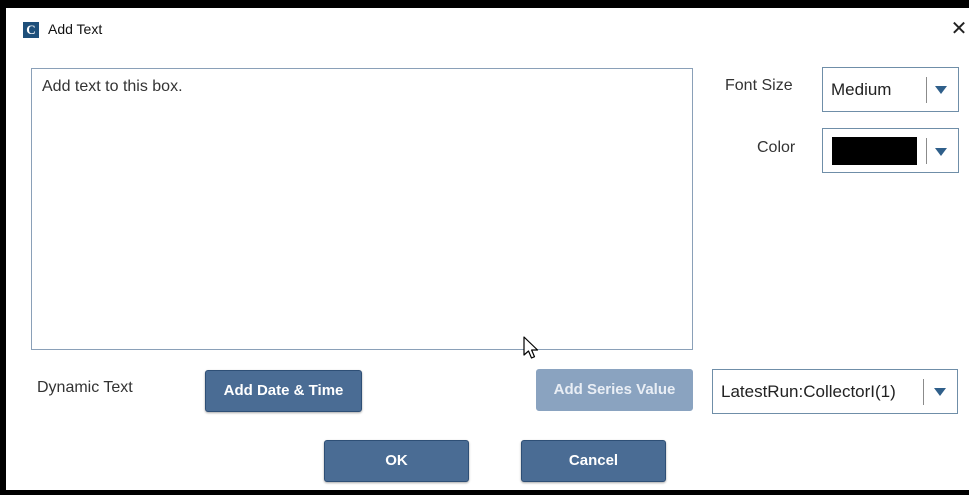 This screenshot has height=495, width=969. What do you see at coordinates (487, 29) in the screenshot?
I see `title-bar: C Add Text ✕` at bounding box center [487, 29].